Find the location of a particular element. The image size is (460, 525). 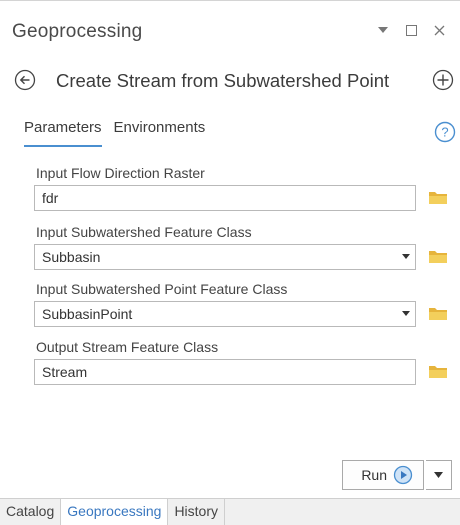

subwatershed-point-value: SubbasinPoint is located at coordinates (87, 314).